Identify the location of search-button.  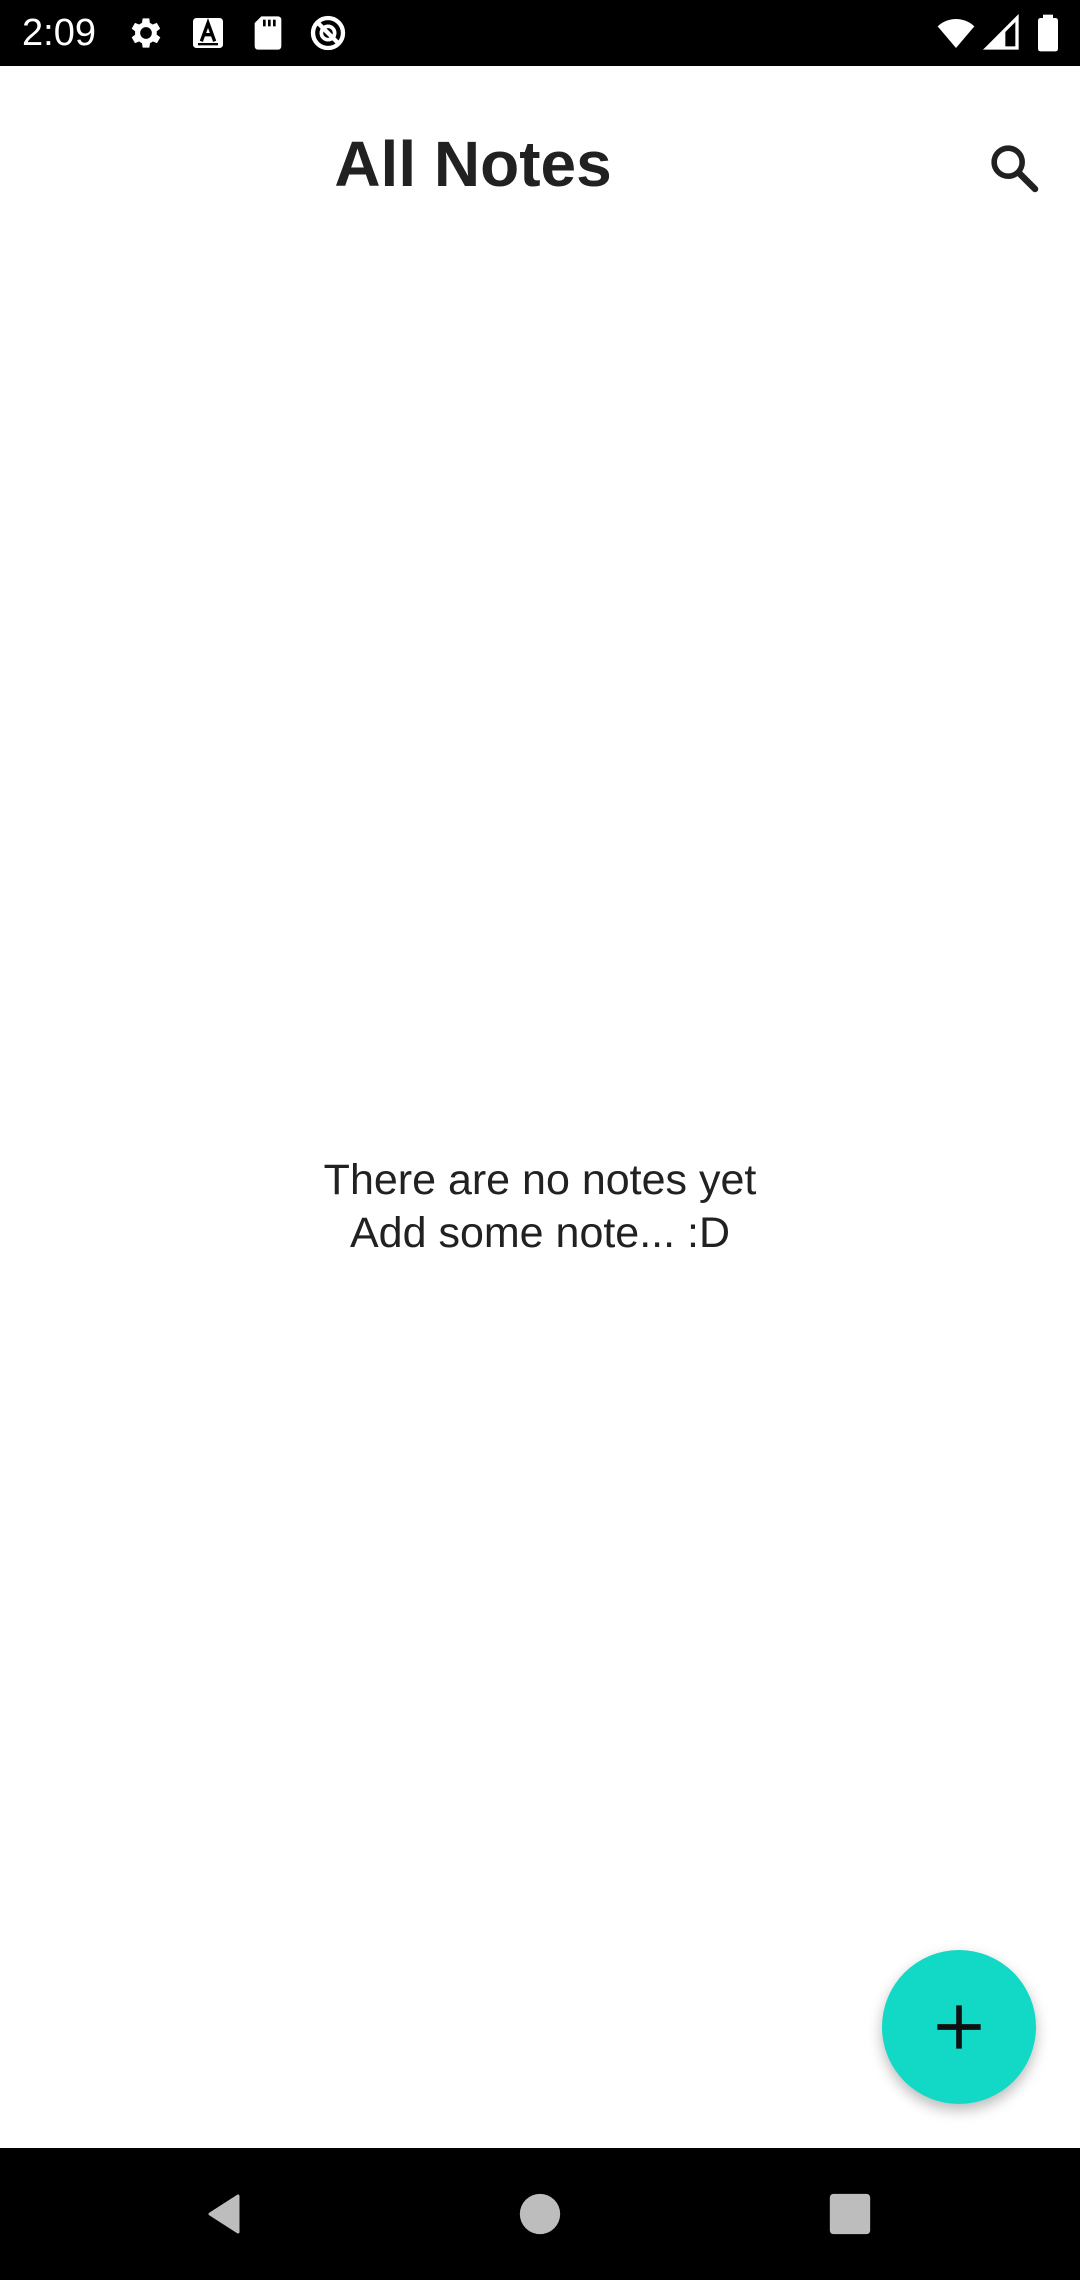
(1014, 168).